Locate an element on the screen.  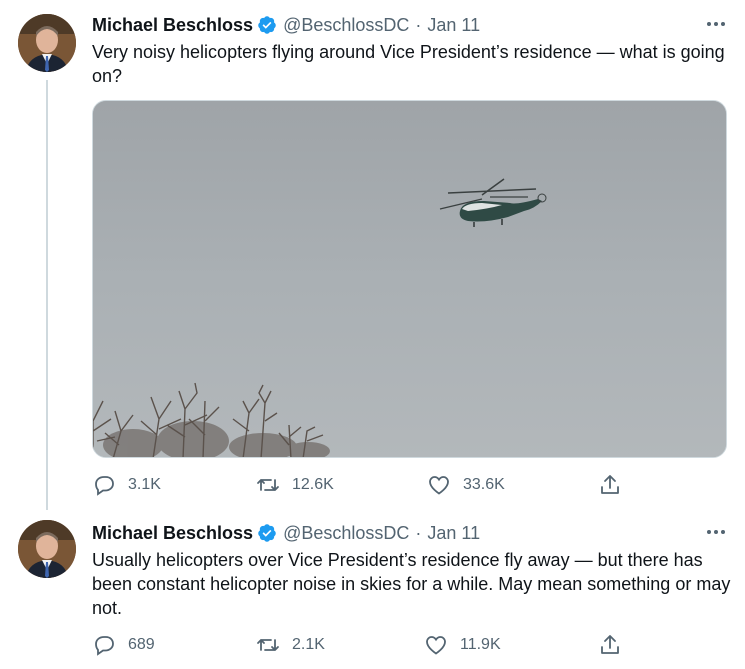
tweet-actions: 3.1K 12.6K 33.6K is located at coordinates (372, 485).